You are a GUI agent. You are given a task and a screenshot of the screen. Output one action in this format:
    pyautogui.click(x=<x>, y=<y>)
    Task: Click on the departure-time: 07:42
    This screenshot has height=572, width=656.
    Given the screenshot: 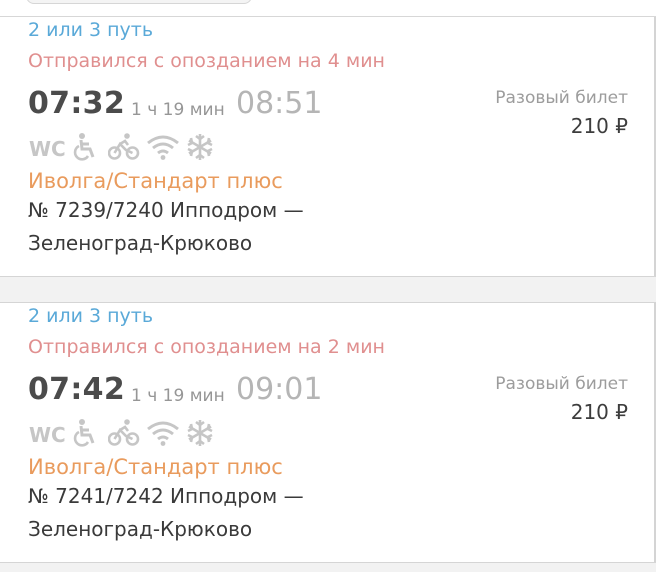 What is the action you would take?
    pyautogui.click(x=76, y=389)
    